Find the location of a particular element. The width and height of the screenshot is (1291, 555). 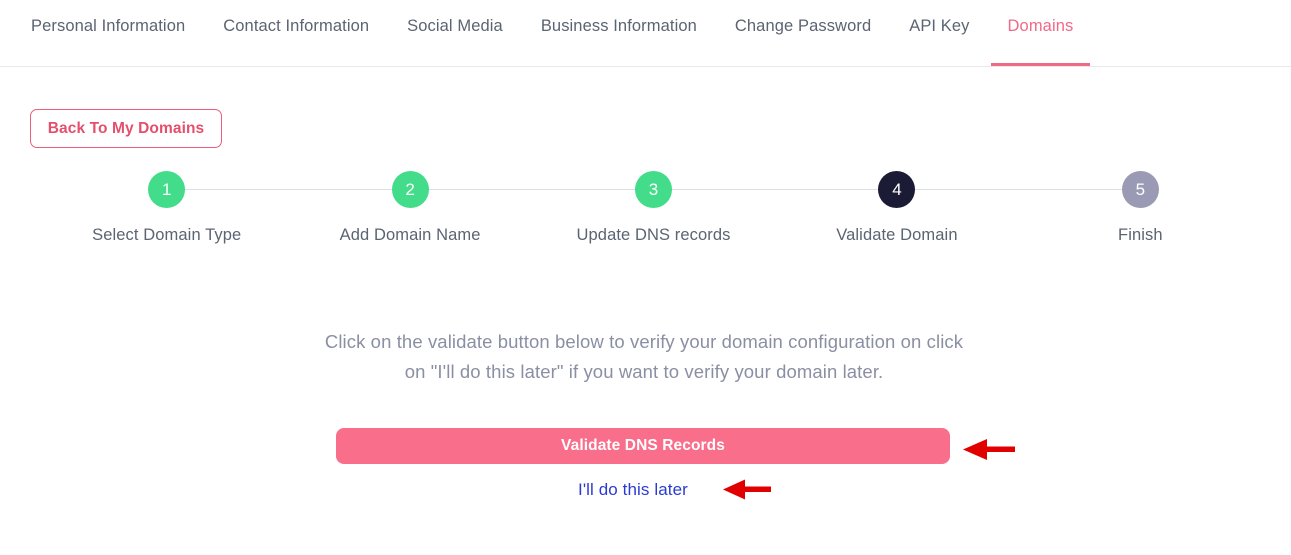

tab-label: Change Password is located at coordinates (803, 26).